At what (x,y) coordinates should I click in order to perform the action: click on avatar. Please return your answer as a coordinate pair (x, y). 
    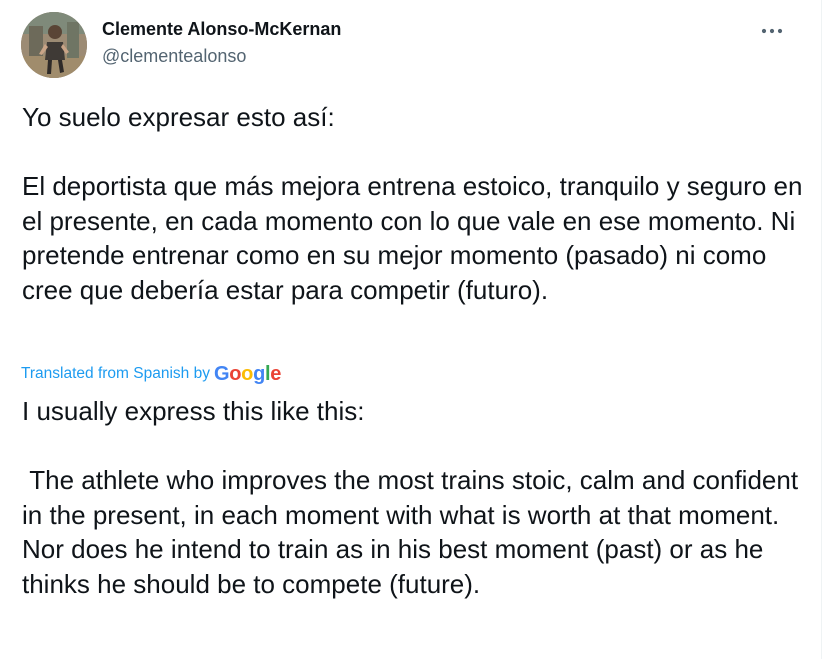
    Looking at the image, I should click on (54, 45).